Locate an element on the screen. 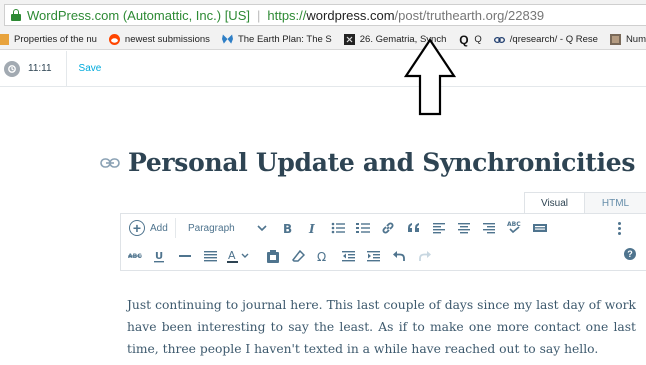  insert-link-button is located at coordinates (388, 228).